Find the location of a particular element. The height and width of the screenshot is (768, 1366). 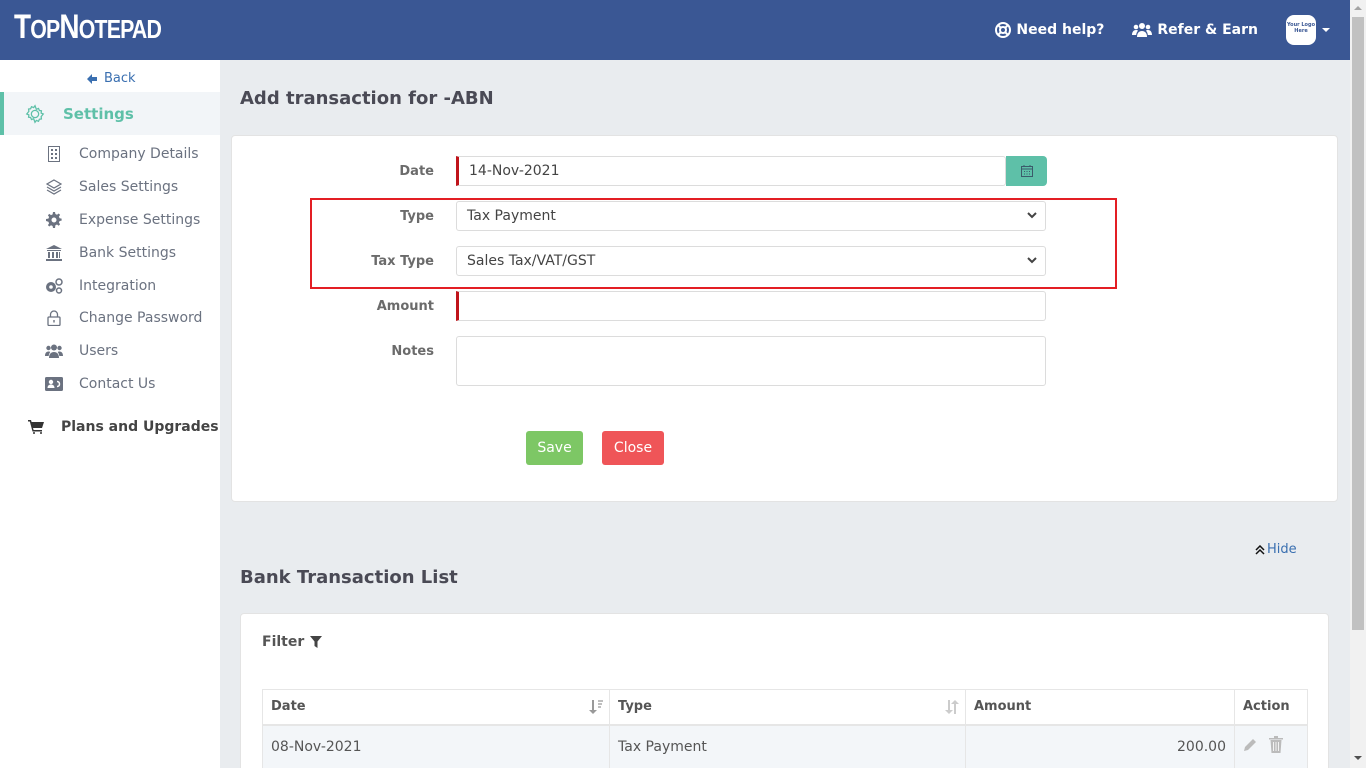

notes-label: Notes is located at coordinates (412, 351).